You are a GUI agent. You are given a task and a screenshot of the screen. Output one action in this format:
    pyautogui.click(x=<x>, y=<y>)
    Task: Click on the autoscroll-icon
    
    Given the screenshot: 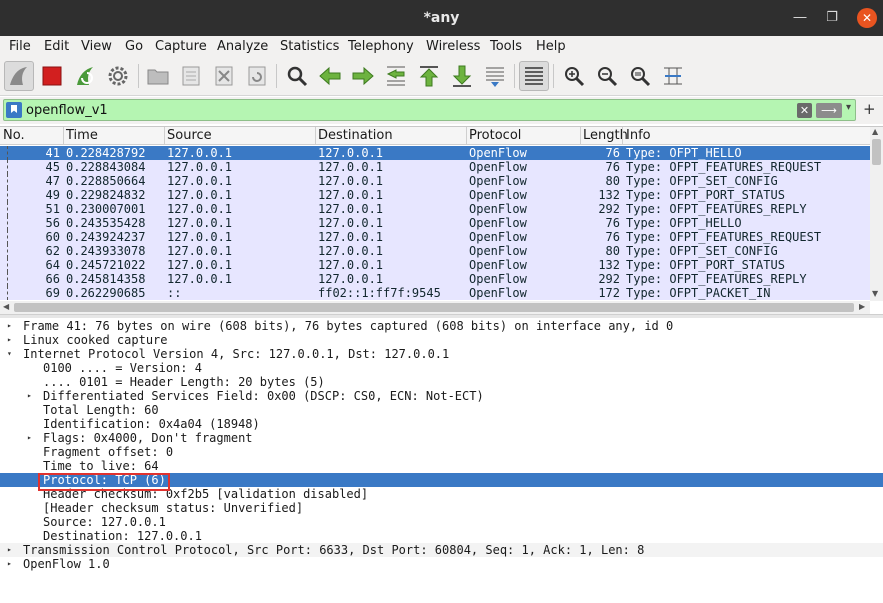 What is the action you would take?
    pyautogui.click(x=495, y=76)
    